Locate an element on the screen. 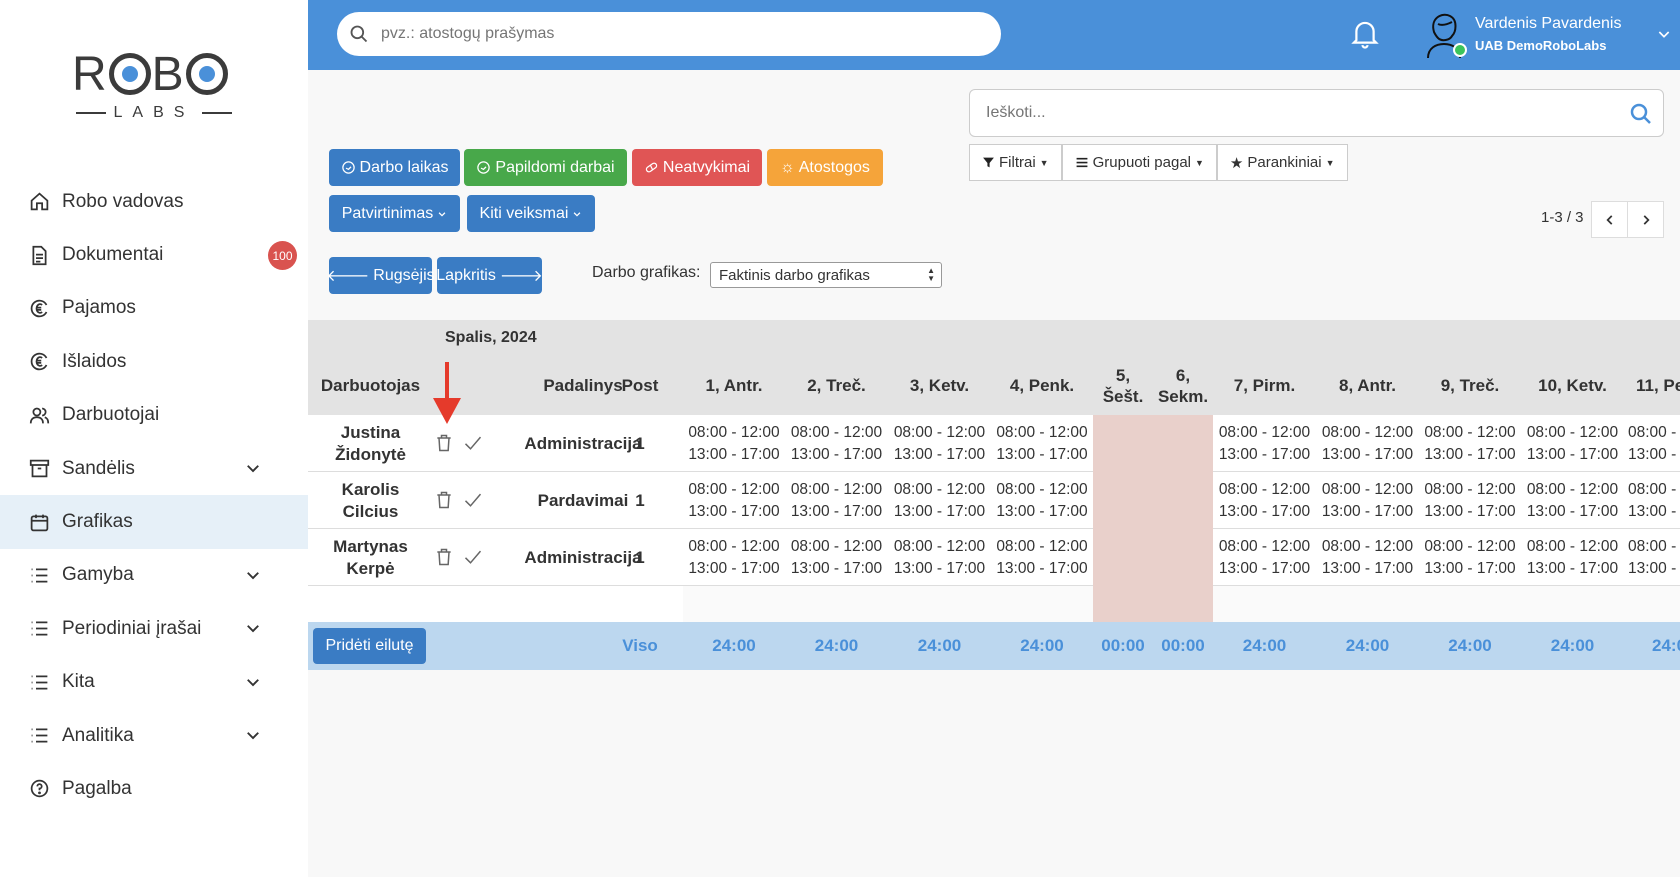 This screenshot has width=1680, height=877. global-search-input is located at coordinates (661, 34).